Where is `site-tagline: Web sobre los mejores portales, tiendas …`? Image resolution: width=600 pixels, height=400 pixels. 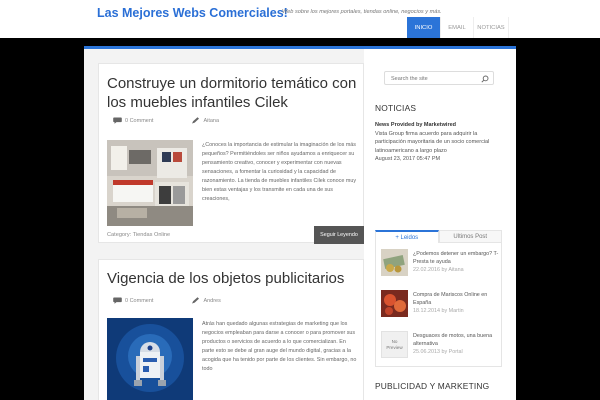 site-tagline: Web sobre los mejores portales, tiendas … is located at coordinates (362, 12).